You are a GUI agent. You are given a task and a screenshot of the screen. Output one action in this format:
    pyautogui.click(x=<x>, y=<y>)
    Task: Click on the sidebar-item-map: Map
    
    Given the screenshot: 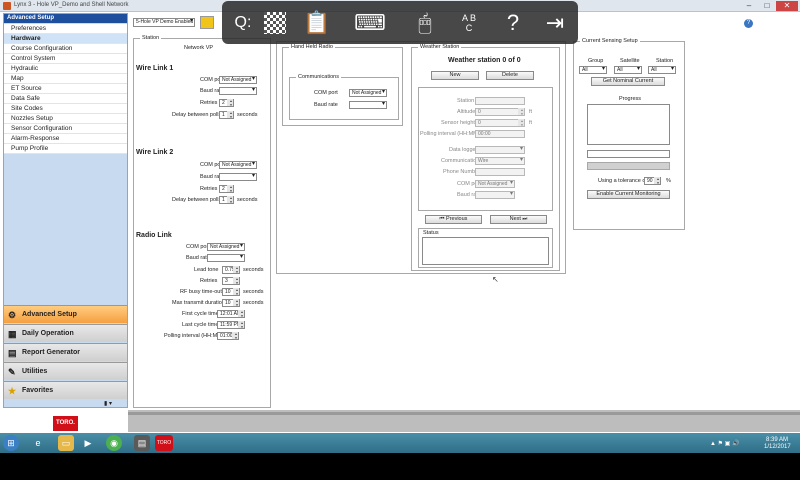 What is the action you would take?
    pyautogui.click(x=65, y=79)
    